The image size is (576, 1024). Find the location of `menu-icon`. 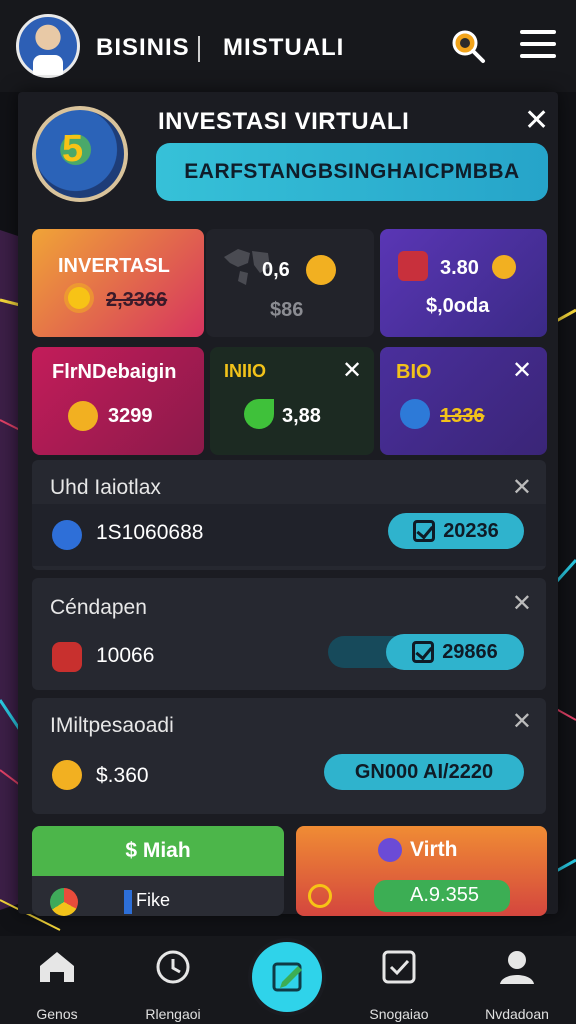

menu-icon is located at coordinates (538, 46).